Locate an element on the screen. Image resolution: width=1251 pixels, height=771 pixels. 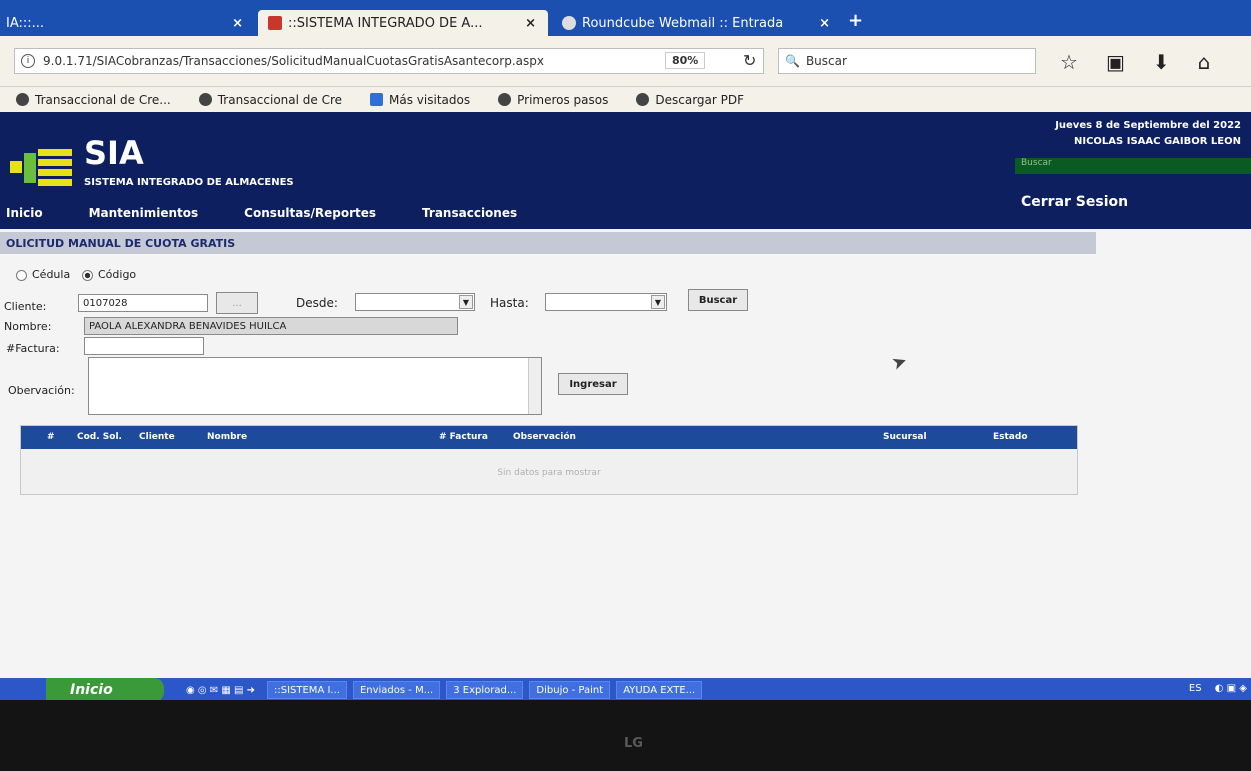
cliente-input: 0107028 is located at coordinates (143, 303).